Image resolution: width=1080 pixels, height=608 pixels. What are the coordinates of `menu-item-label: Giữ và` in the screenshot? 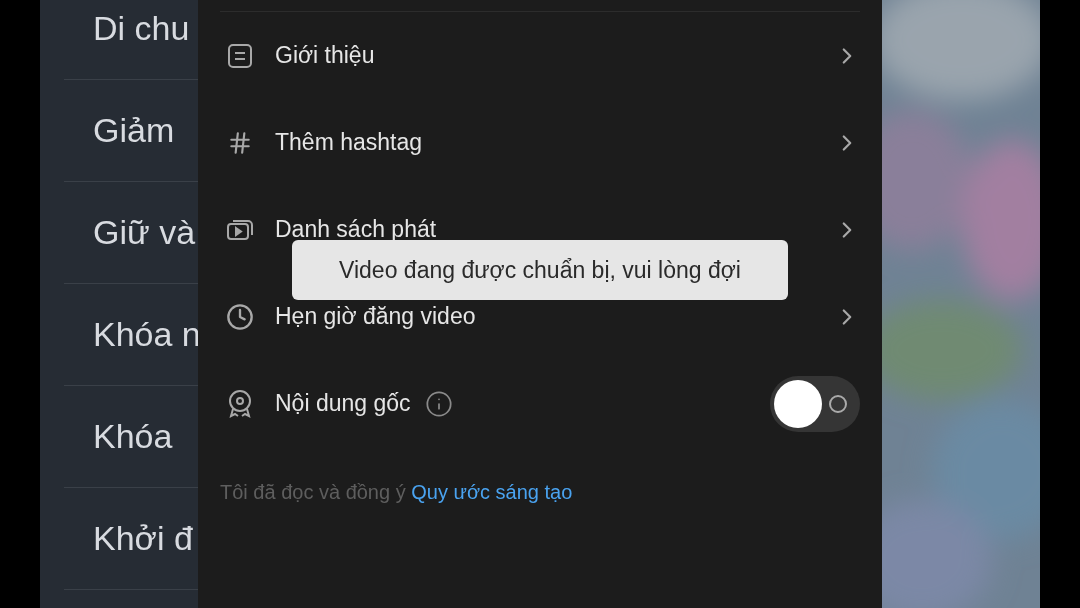 It's located at (144, 232).